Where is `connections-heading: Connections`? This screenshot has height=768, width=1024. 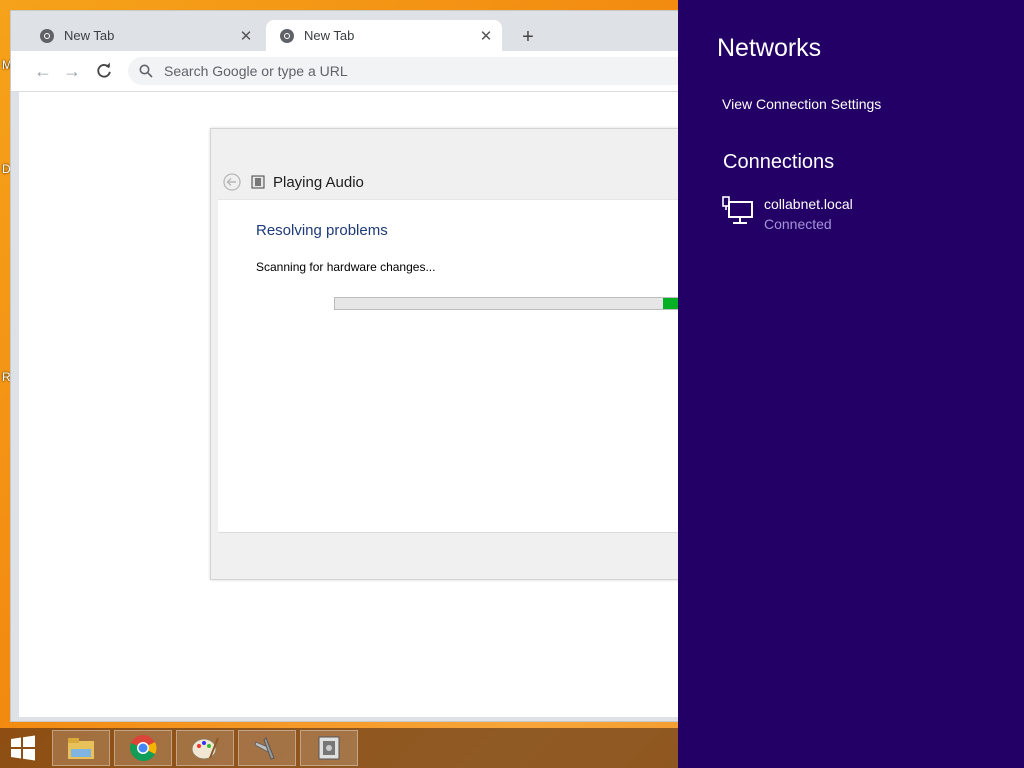 connections-heading: Connections is located at coordinates (779, 162).